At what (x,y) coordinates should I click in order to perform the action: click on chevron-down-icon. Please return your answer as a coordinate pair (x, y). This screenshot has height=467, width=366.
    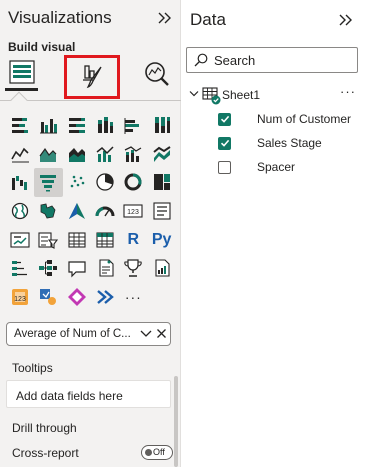
    Looking at the image, I should click on (146, 334).